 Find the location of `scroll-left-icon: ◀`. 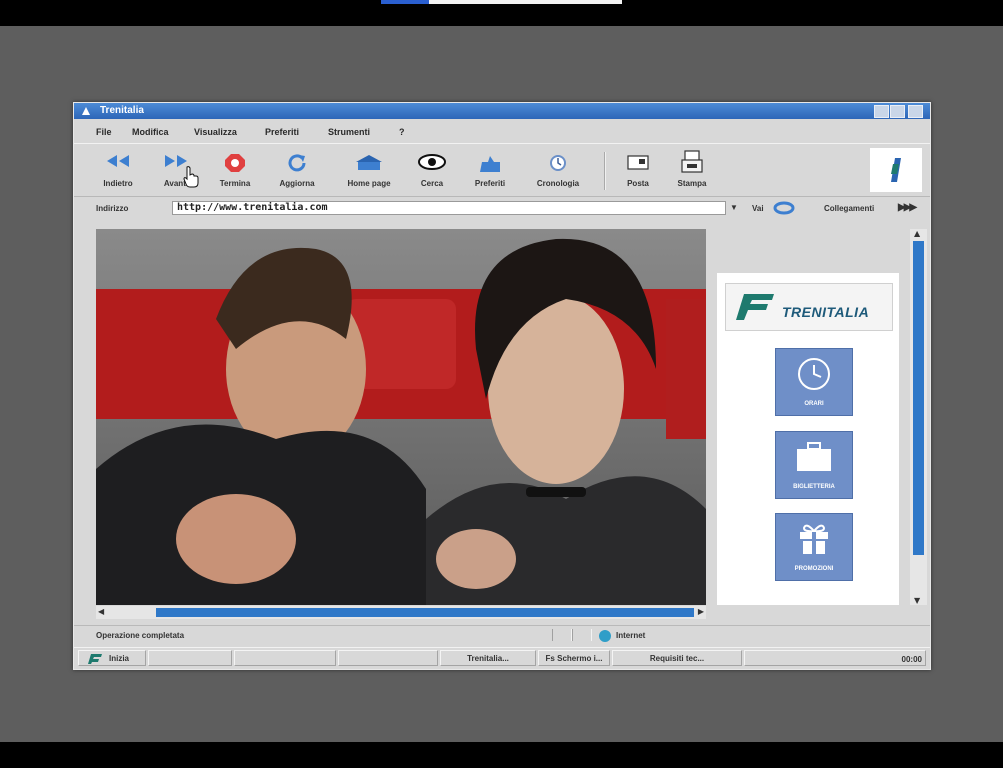

scroll-left-icon: ◀ is located at coordinates (101, 611).